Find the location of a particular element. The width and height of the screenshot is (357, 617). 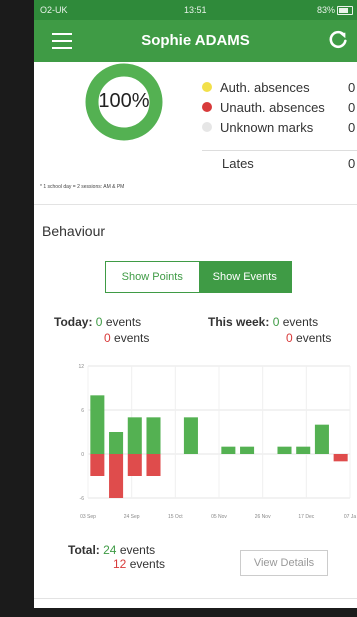

week-positive-count: This week: 0 events is located at coordinates (263, 322).